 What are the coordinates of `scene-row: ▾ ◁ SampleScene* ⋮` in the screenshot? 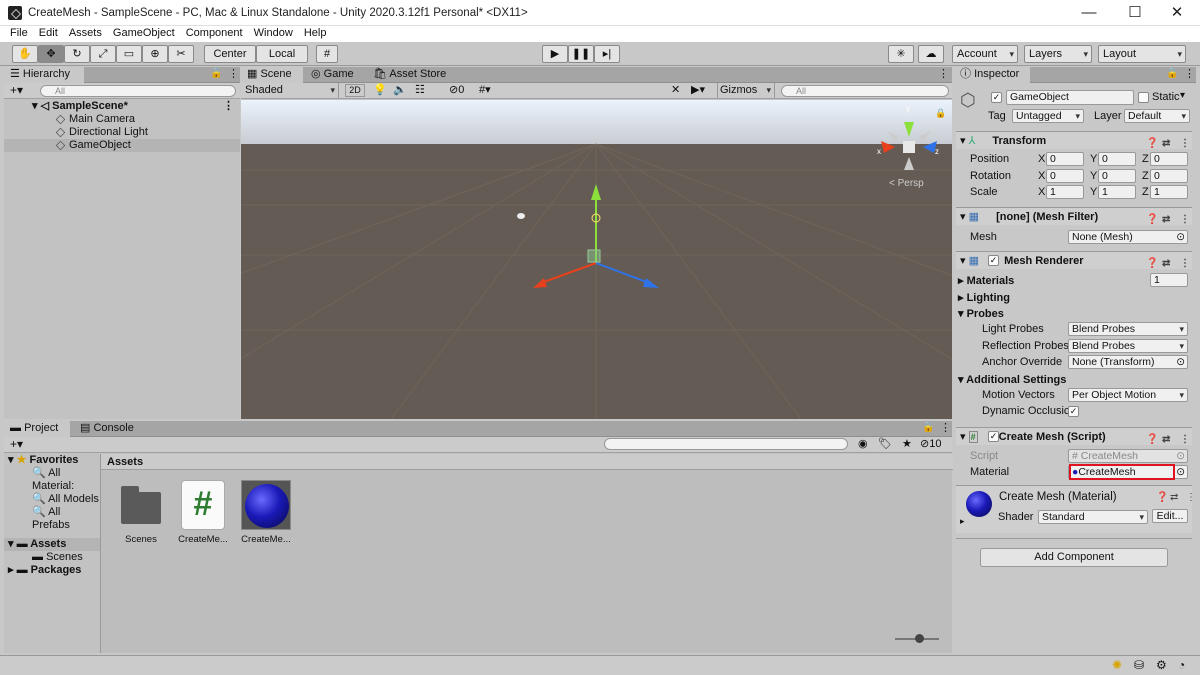 It's located at (122, 106).